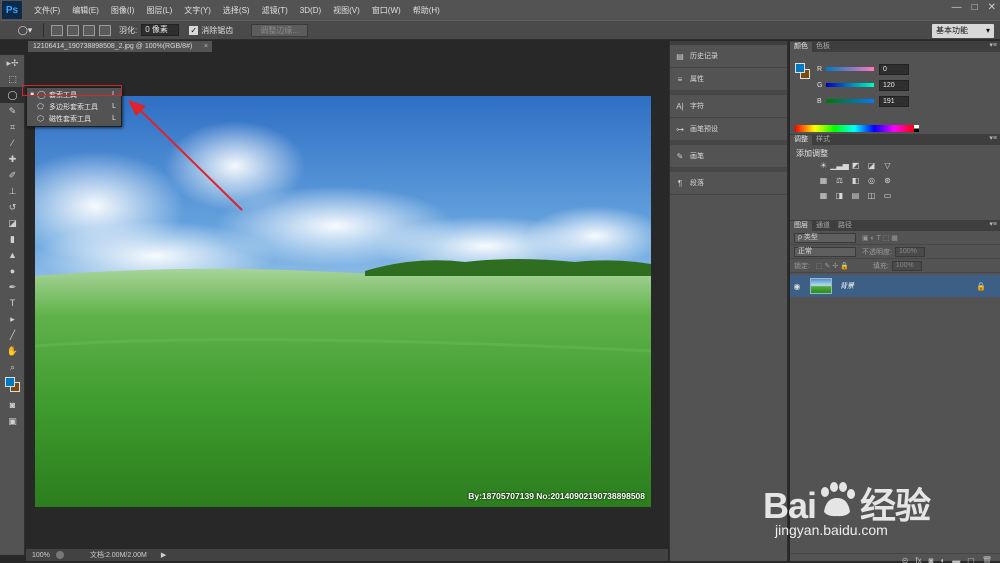  I want to click on color-lookup-icon: ▦, so click(823, 195).